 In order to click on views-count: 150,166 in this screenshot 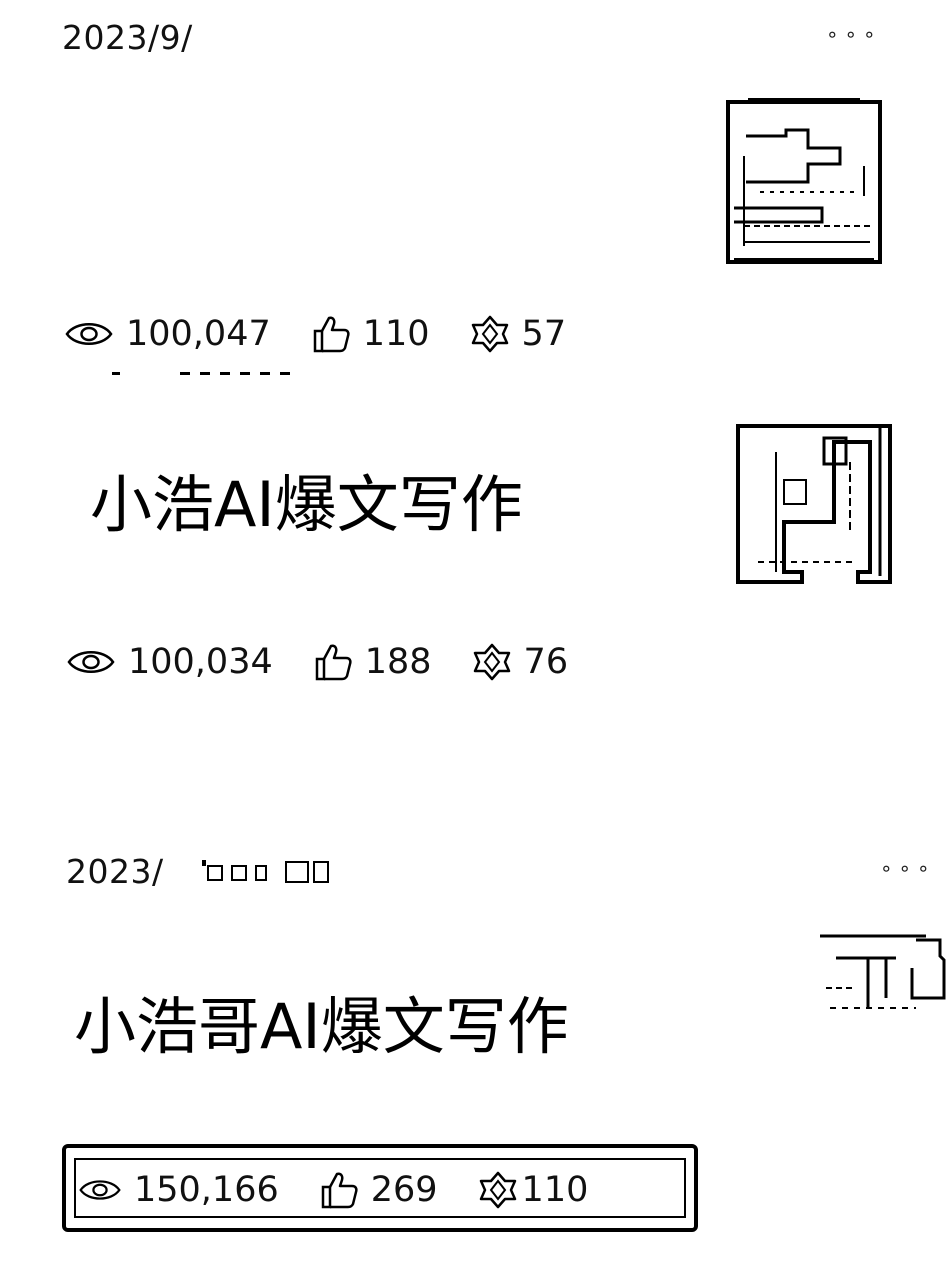, I will do `click(206, 1189)`.